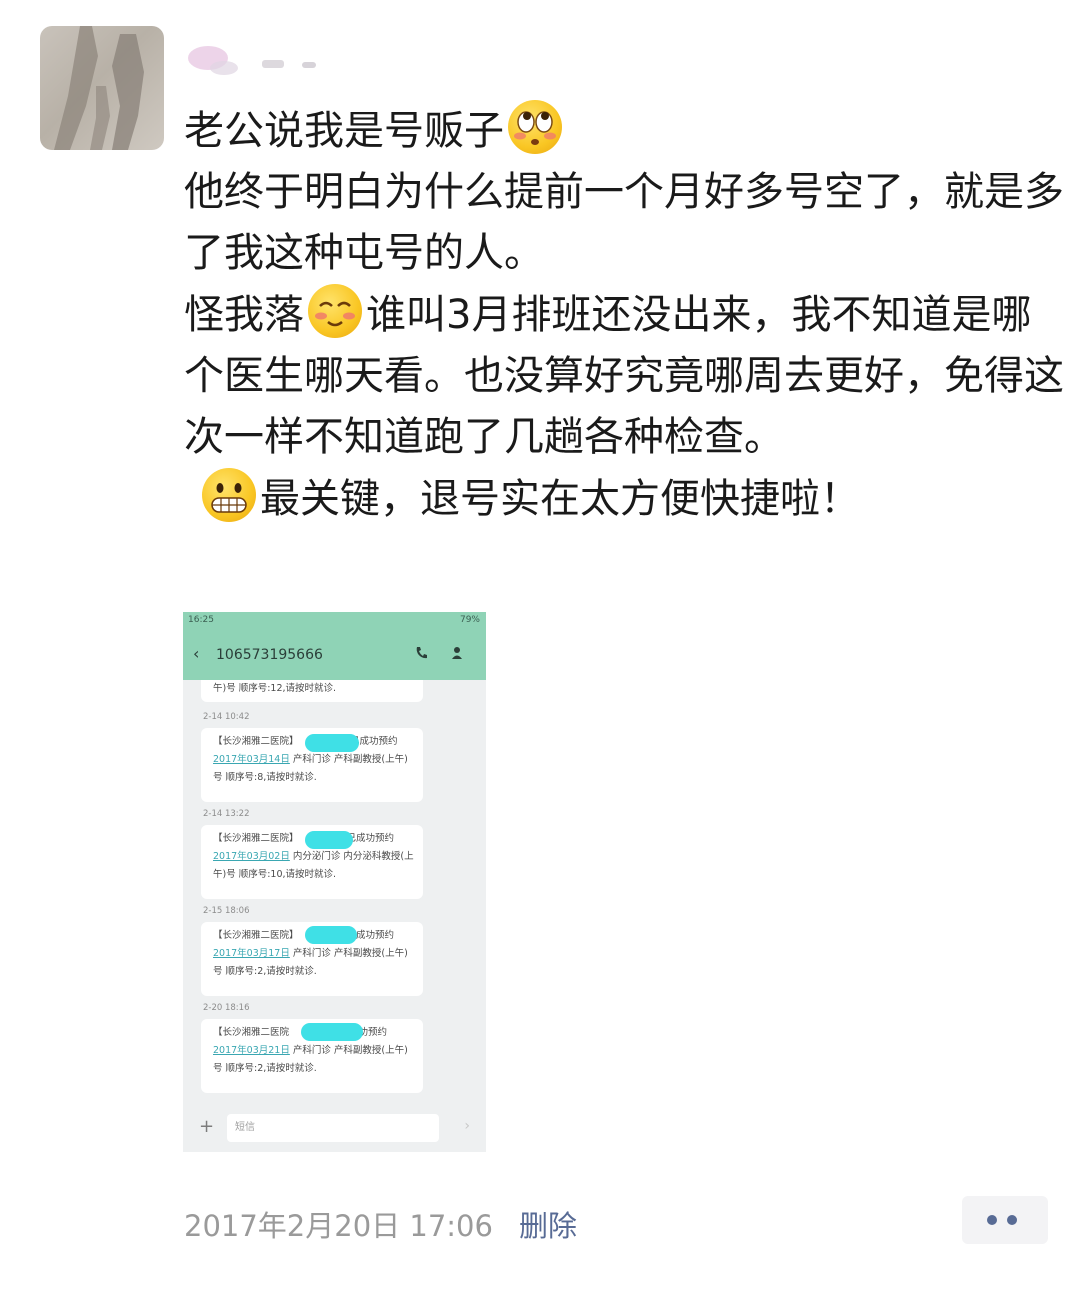 The height and width of the screenshot is (1304, 1080). What do you see at coordinates (1005, 1220) in the screenshot?
I see `more-actions-button` at bounding box center [1005, 1220].